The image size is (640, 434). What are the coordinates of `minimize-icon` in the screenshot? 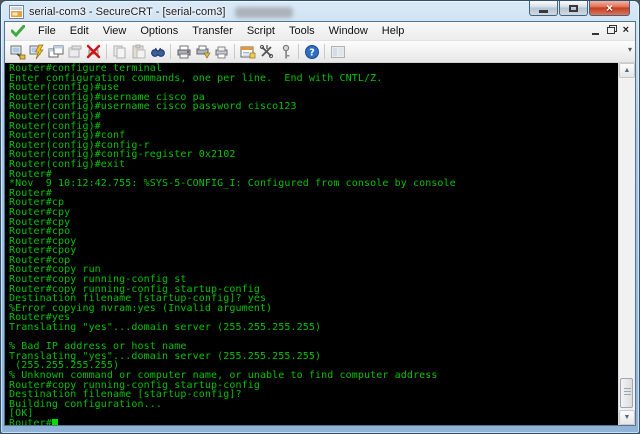 It's located at (543, 11).